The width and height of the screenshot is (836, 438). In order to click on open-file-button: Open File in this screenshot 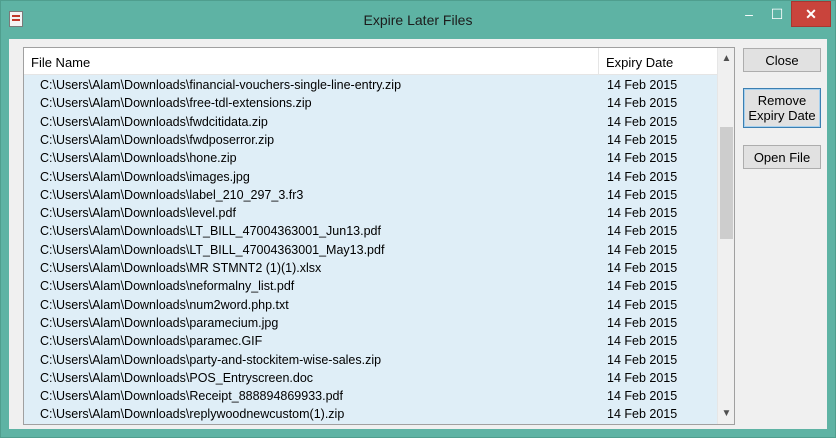, I will do `click(782, 157)`.